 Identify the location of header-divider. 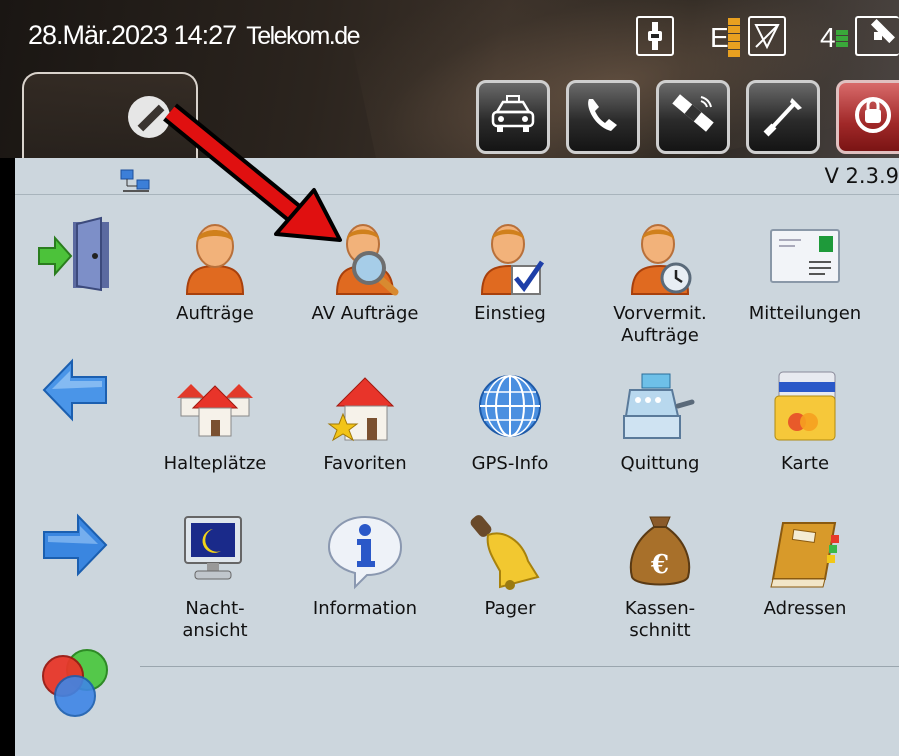
(457, 194).